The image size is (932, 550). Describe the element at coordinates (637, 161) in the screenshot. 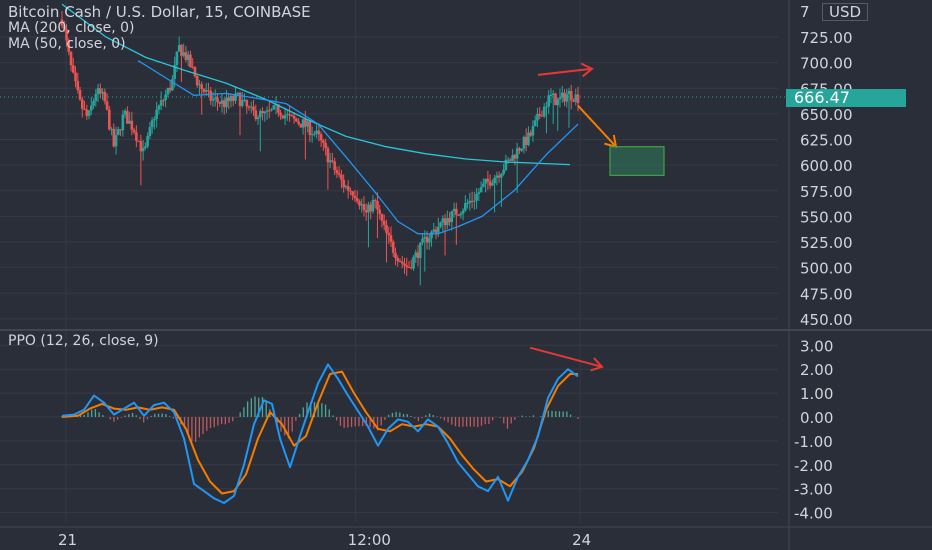

I see `target-zone` at that location.